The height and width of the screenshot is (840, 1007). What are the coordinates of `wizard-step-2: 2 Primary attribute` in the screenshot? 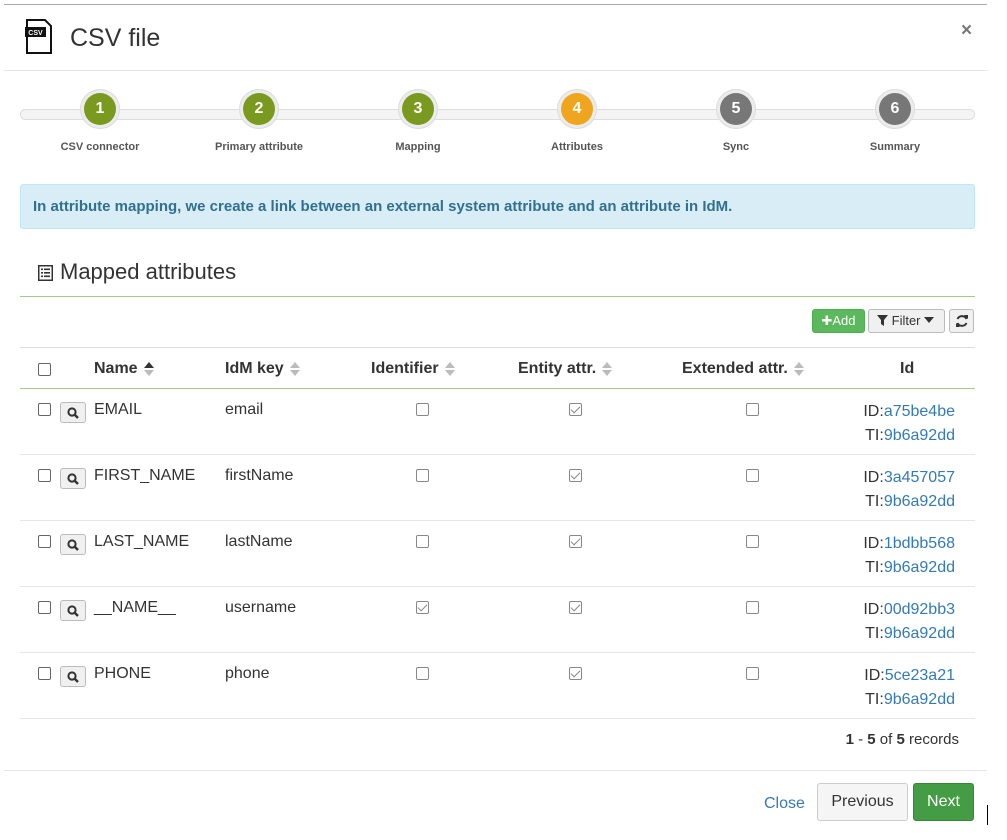 It's located at (259, 121).